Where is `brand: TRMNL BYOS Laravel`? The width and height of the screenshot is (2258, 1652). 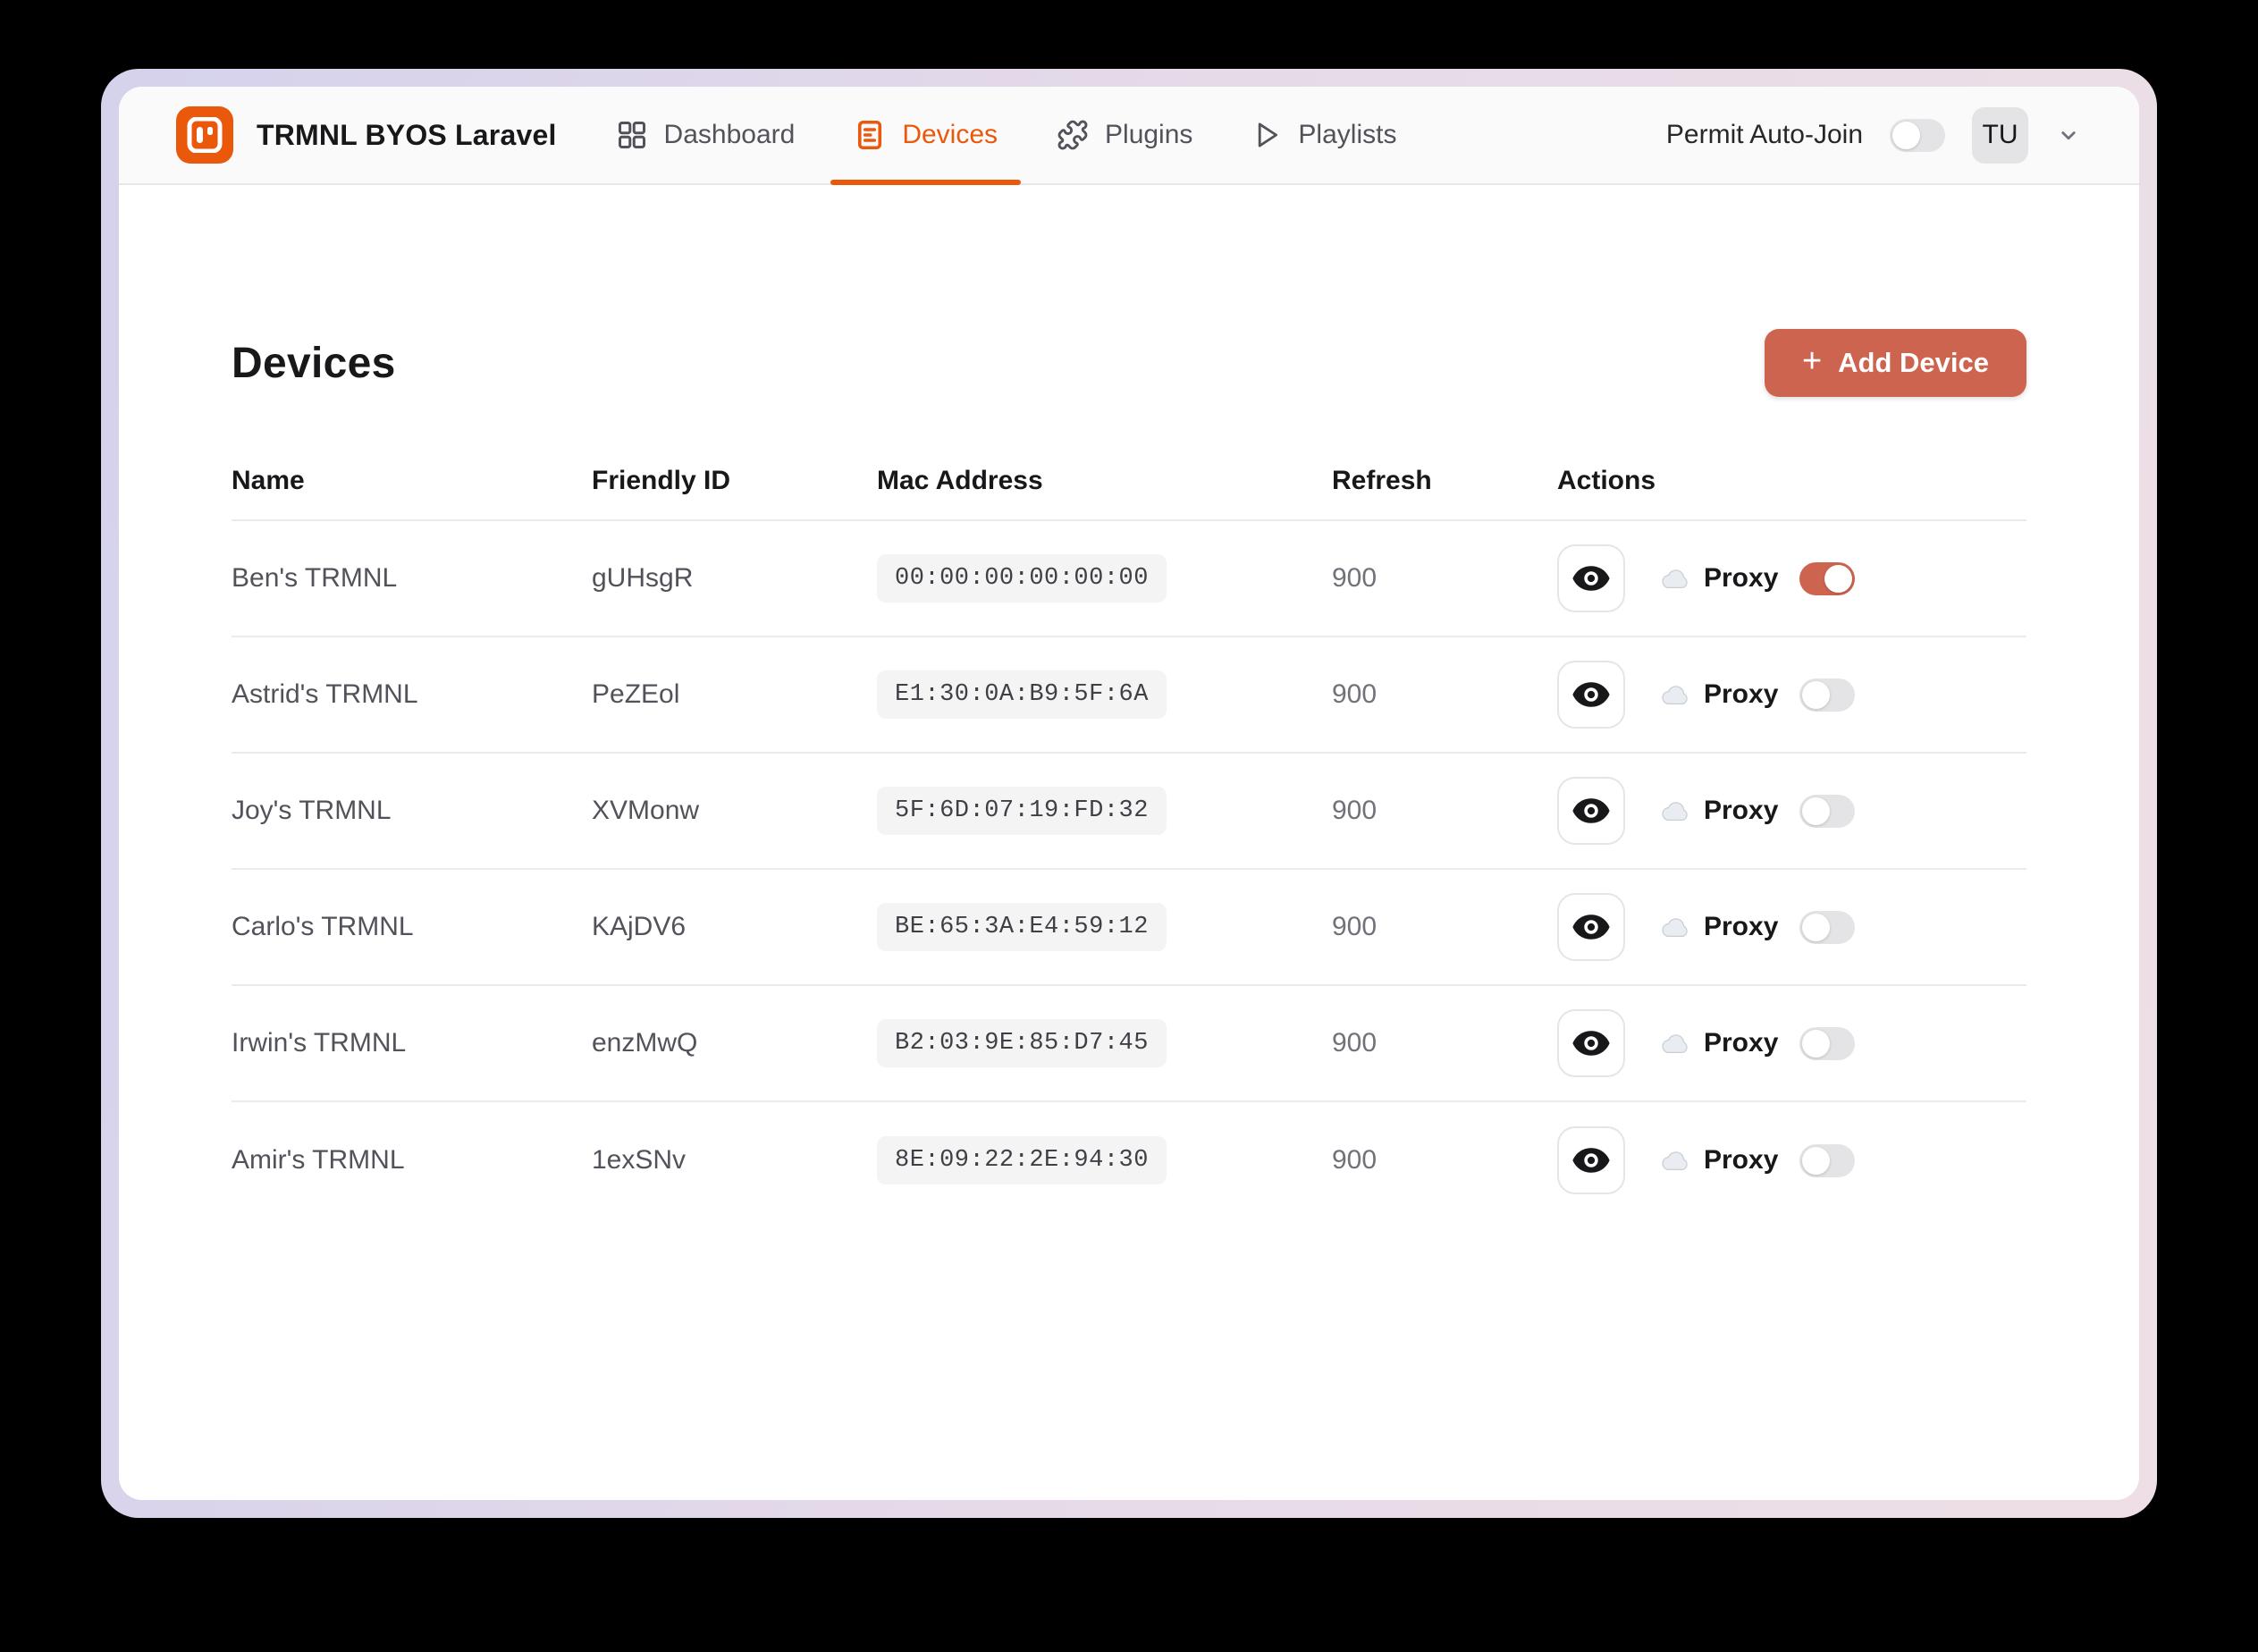
brand: TRMNL BYOS Laravel is located at coordinates (366, 135).